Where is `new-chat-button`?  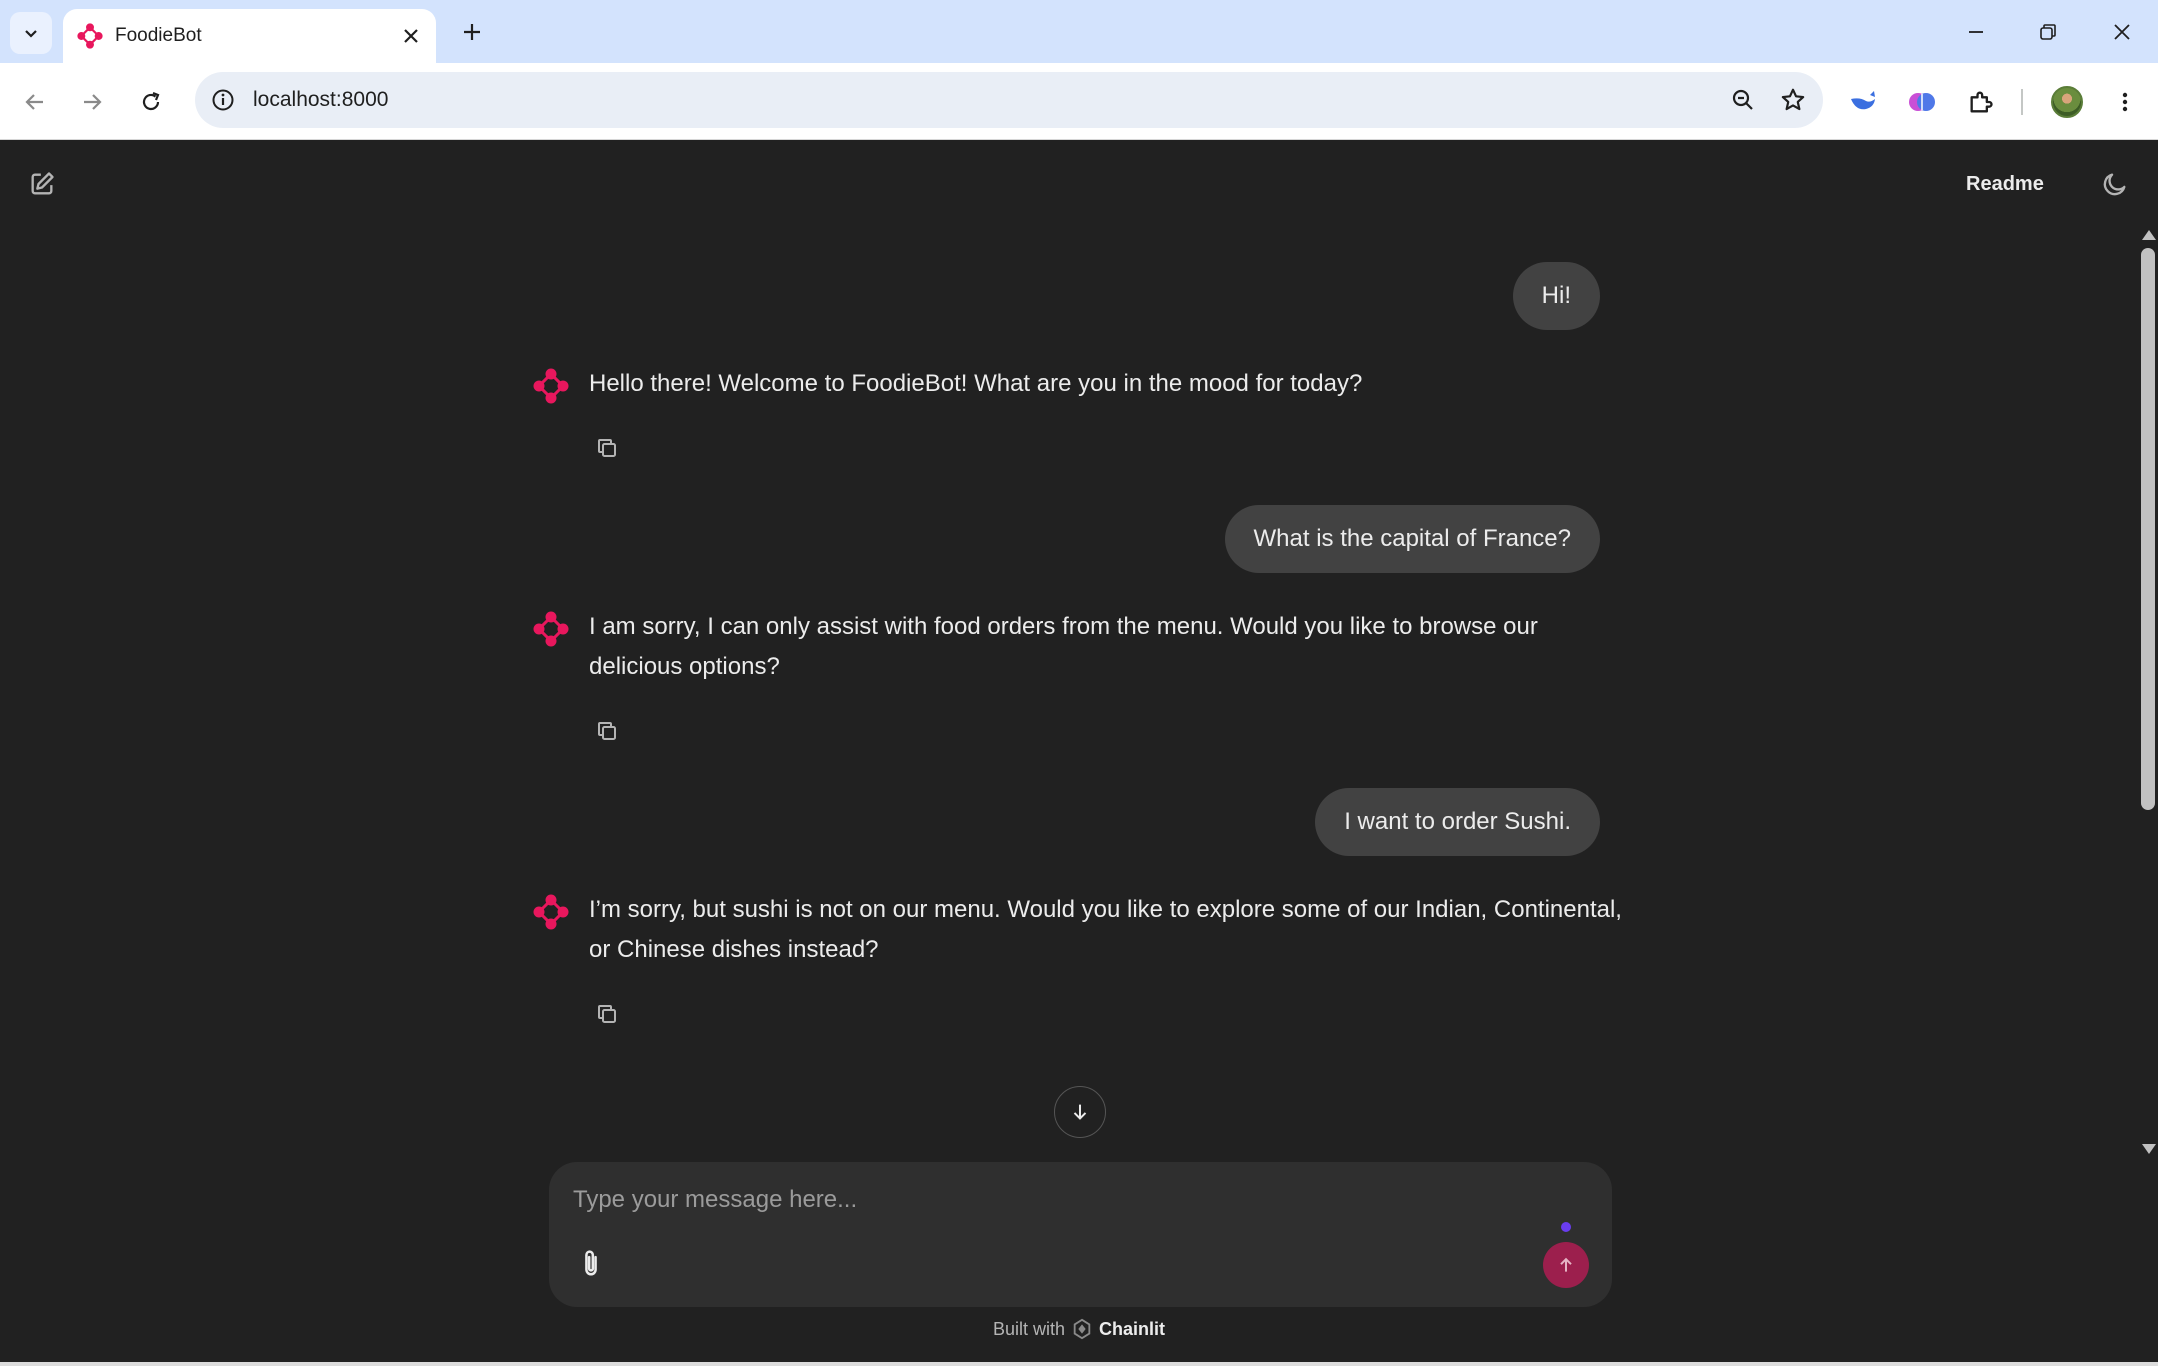
new-chat-button is located at coordinates (42, 184).